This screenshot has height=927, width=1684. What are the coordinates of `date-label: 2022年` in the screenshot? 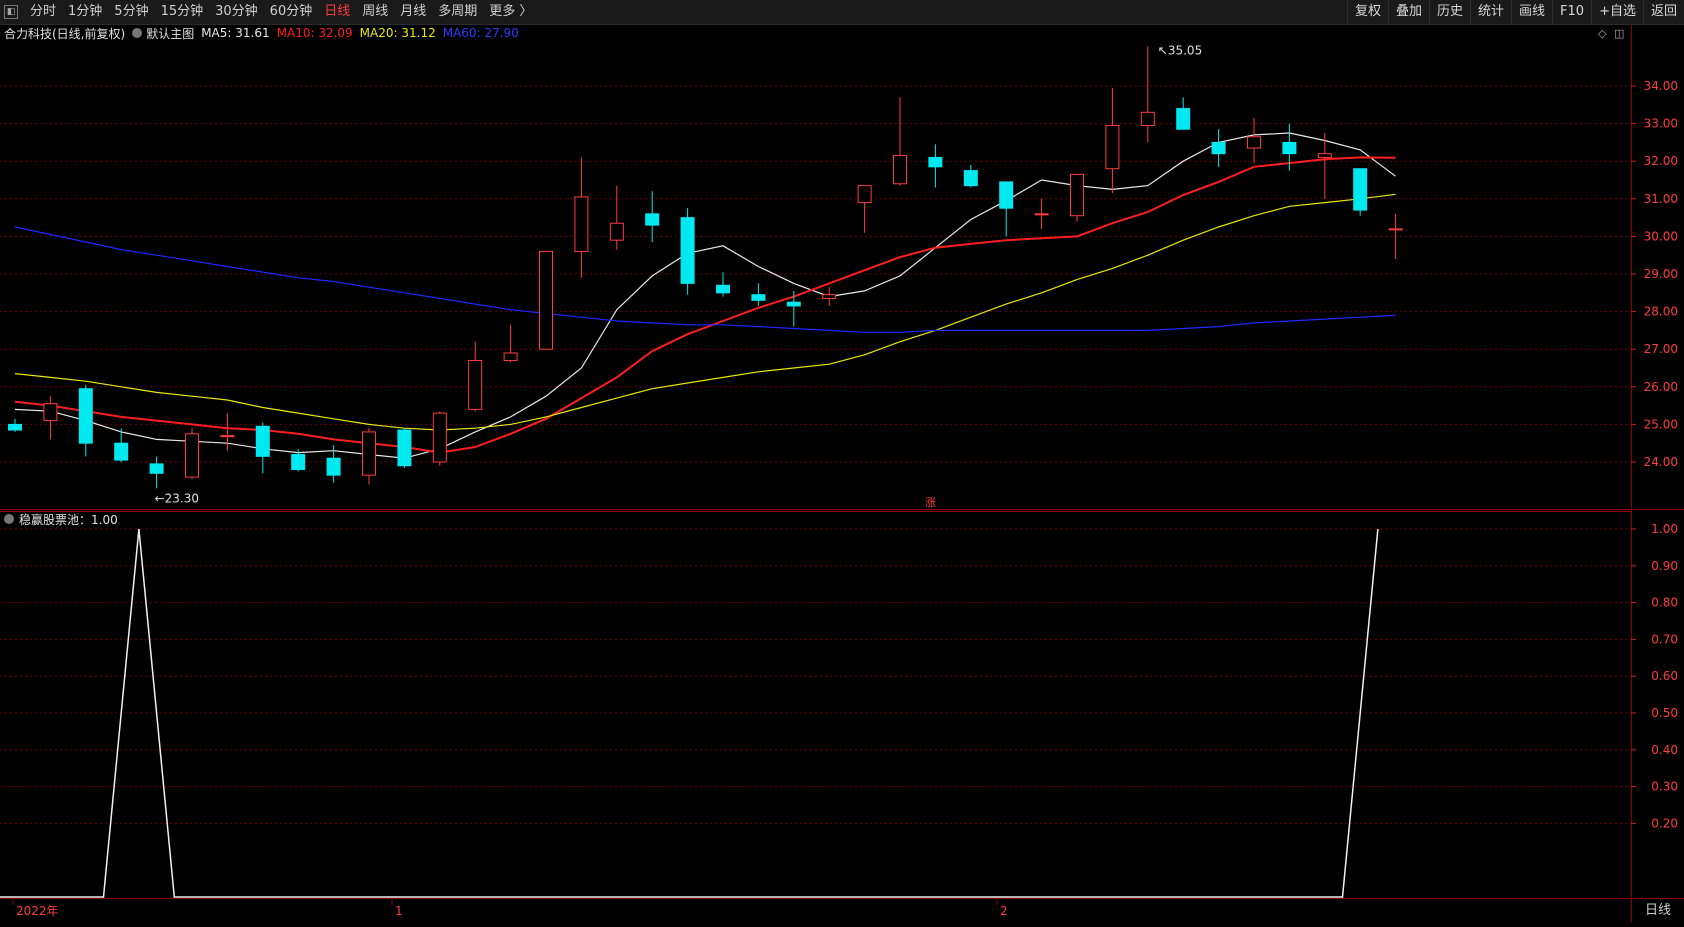 It's located at (37, 911).